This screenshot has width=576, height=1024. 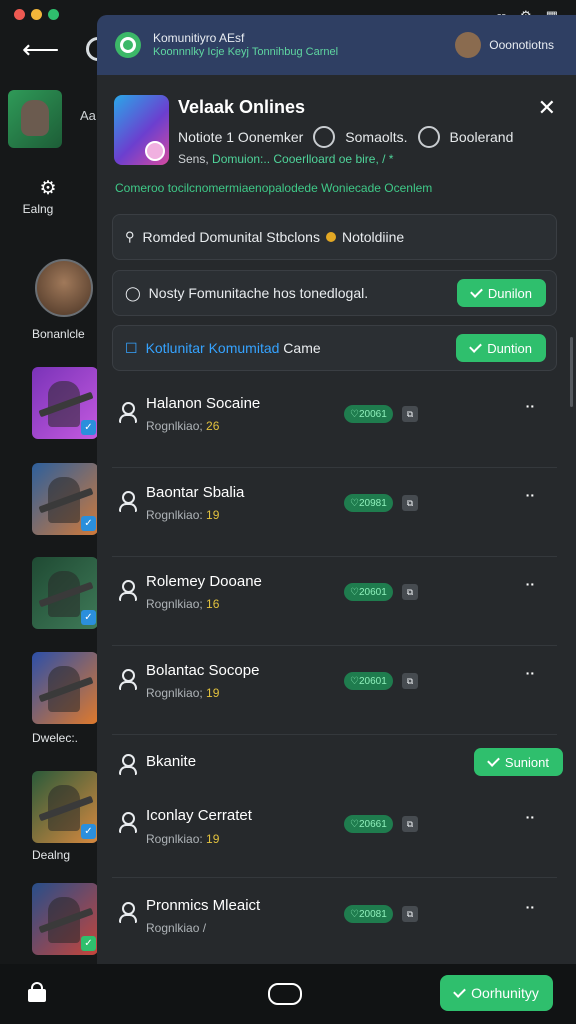 I want to click on maximize-window-button, so click(x=53, y=14).